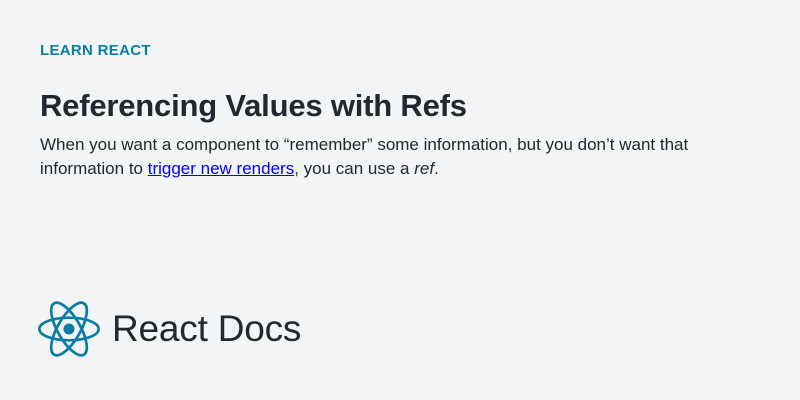 The height and width of the screenshot is (400, 800). I want to click on section-eyebrow: LEARN REACT, so click(95, 50).